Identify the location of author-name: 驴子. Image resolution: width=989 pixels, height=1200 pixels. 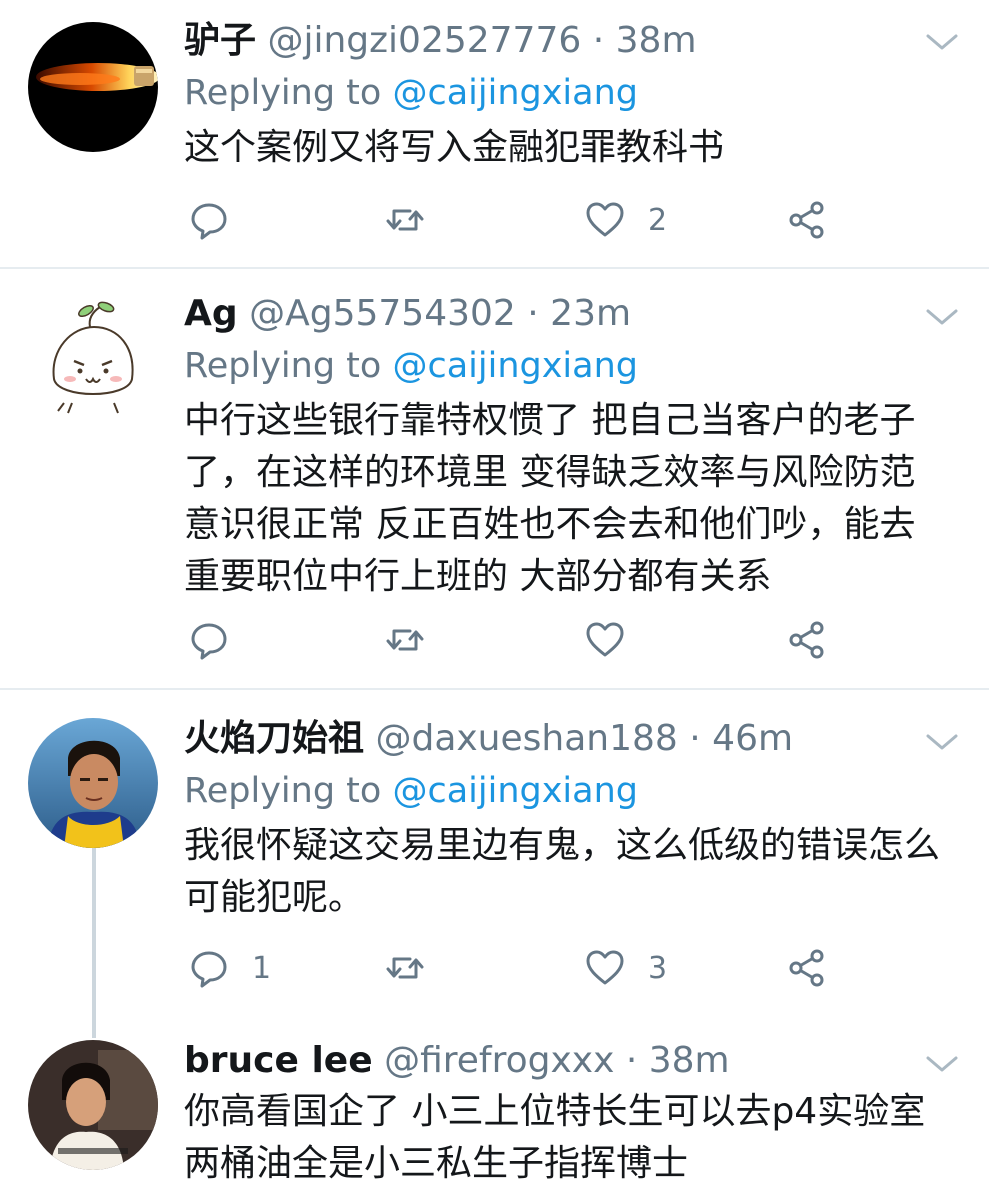
(220, 40).